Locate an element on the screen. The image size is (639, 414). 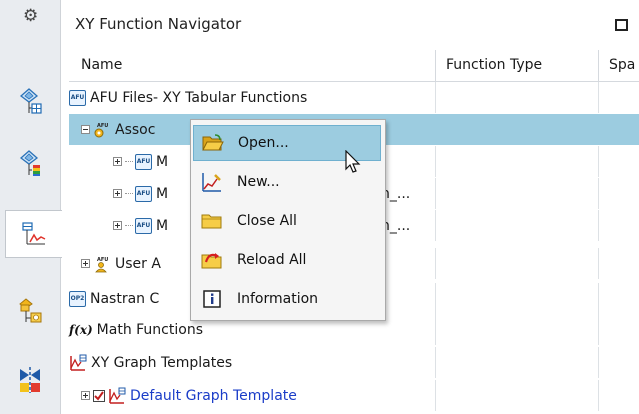
visibility-checkbox is located at coordinates (99, 395).